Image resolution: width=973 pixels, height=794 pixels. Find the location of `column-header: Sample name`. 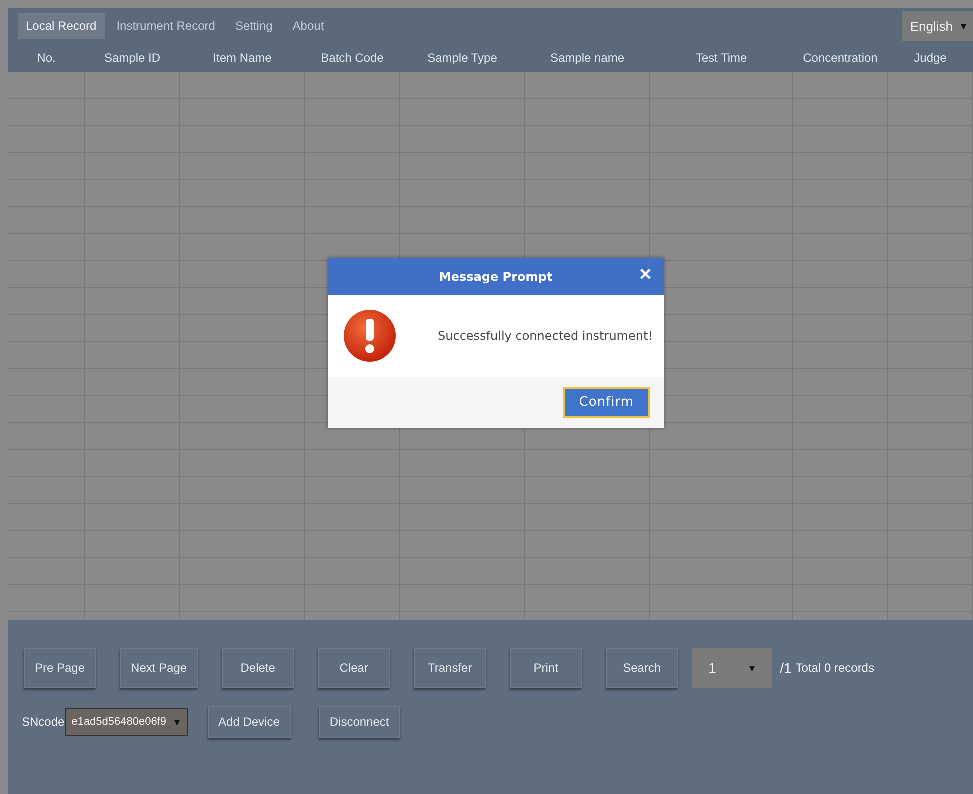

column-header: Sample name is located at coordinates (587, 58).